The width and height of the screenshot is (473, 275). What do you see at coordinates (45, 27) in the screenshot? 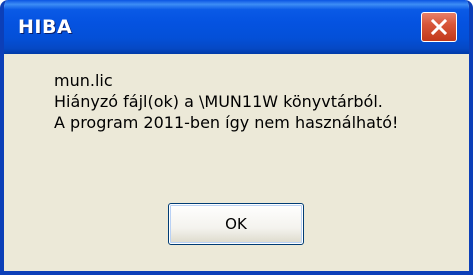
I see `window-title: HIBA` at bounding box center [45, 27].